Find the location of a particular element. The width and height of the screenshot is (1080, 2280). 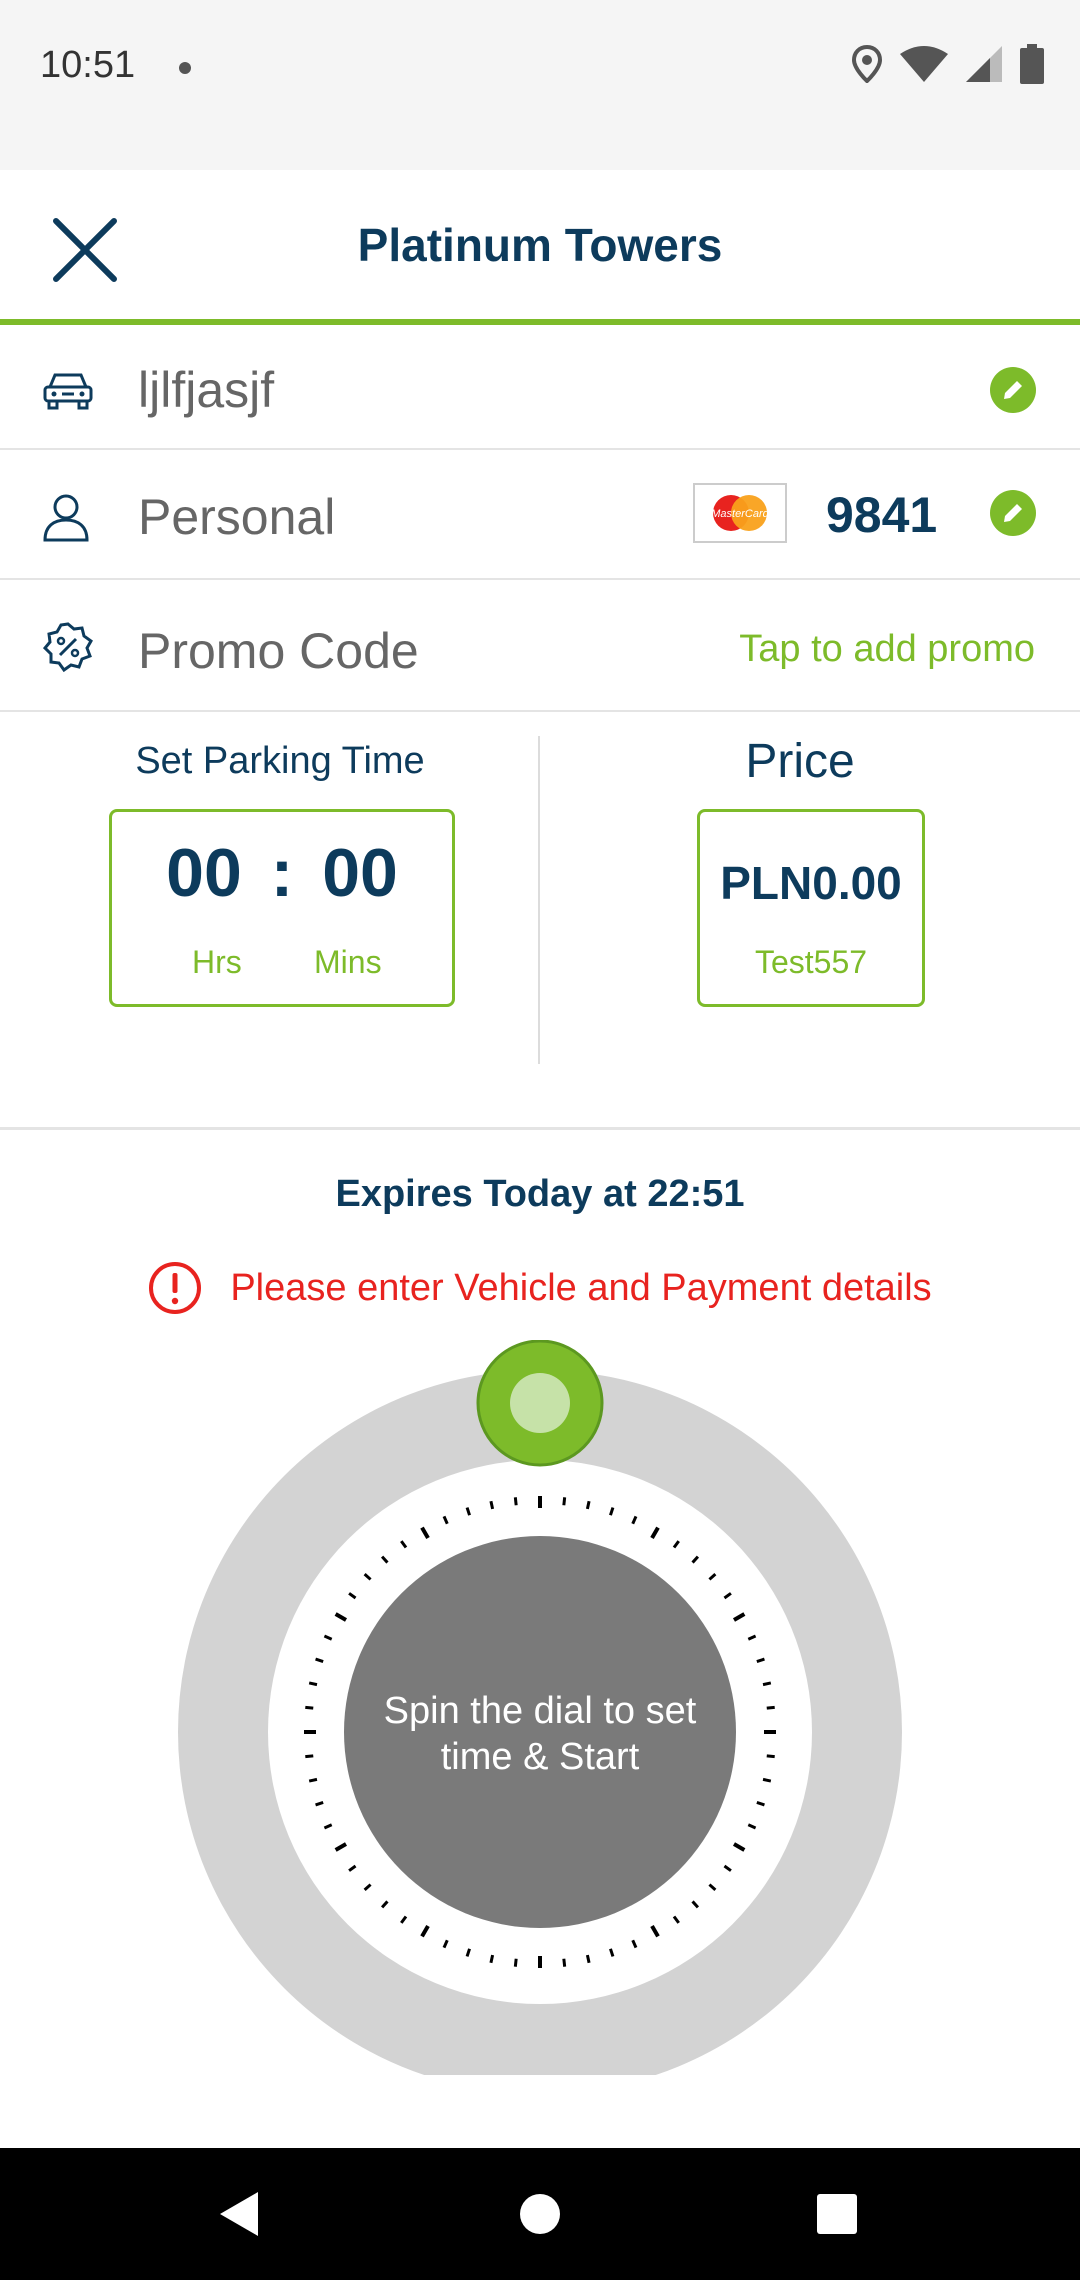

hours-label: Hrs is located at coordinates (217, 962).